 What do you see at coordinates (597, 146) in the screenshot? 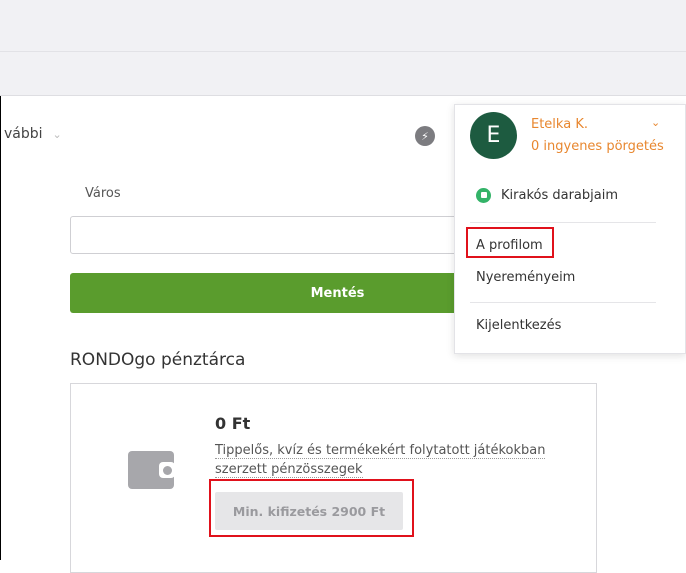
I see `free-spins-count: 0 ingyenes pörgetés` at bounding box center [597, 146].